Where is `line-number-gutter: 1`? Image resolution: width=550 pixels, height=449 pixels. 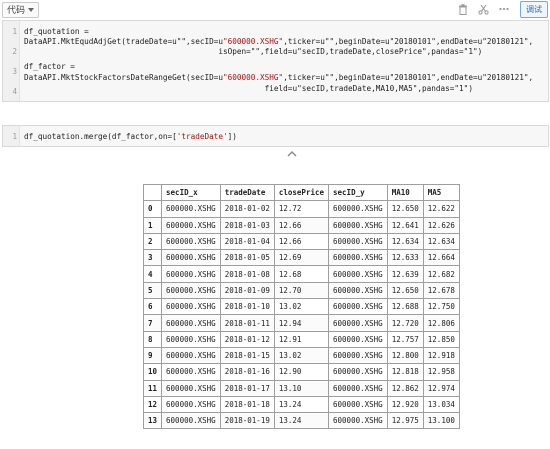 line-number-gutter: 1 is located at coordinates (11, 136).